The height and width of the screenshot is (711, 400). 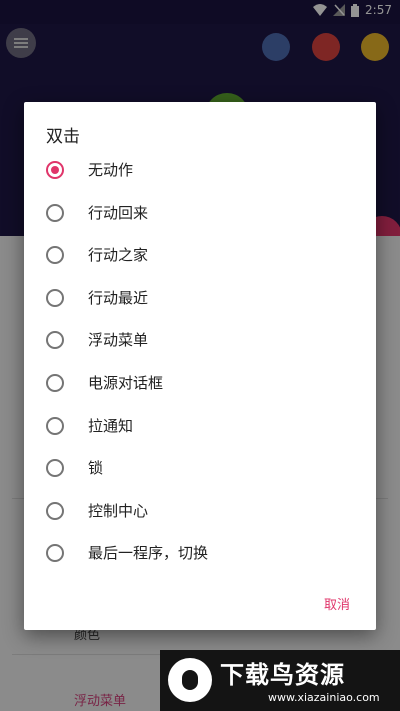 I want to click on radio-option: 电源对话框, so click(x=200, y=383).